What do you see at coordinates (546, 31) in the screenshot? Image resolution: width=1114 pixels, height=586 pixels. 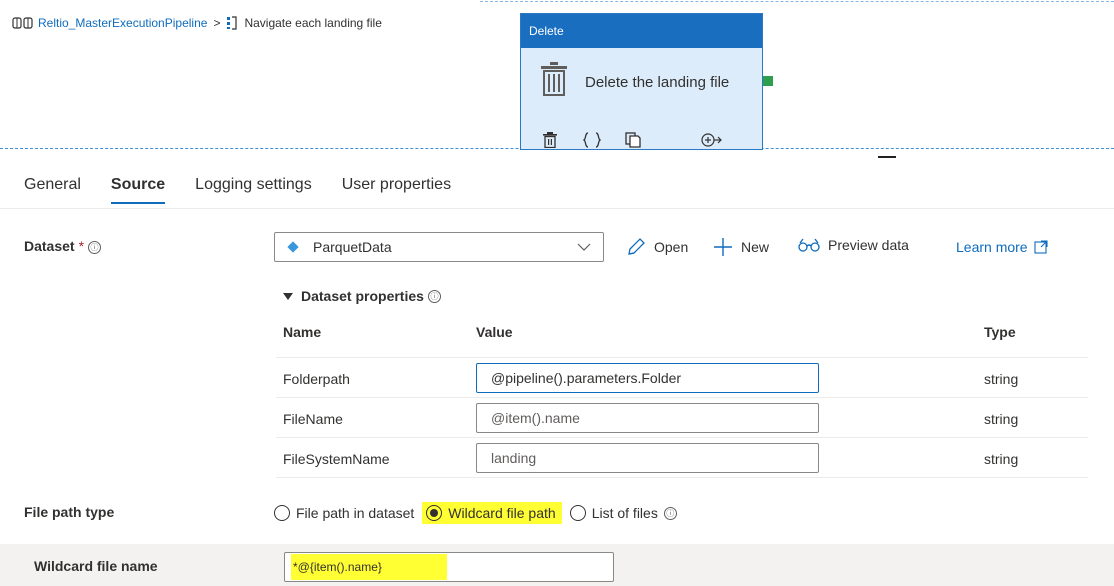 I see `activity-type-label: Delete` at bounding box center [546, 31].